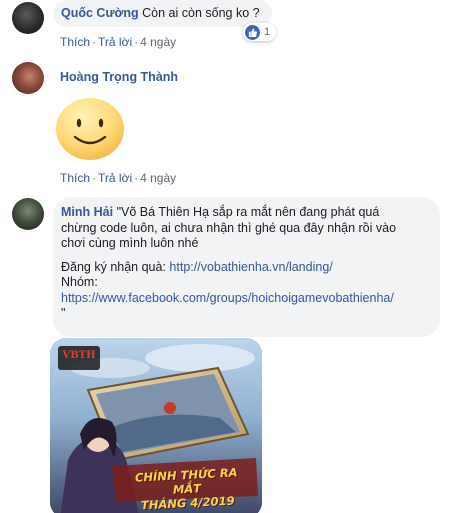 The image size is (471, 513). Describe the element at coordinates (79, 355) in the screenshot. I see `game-logo: VBTH` at that location.